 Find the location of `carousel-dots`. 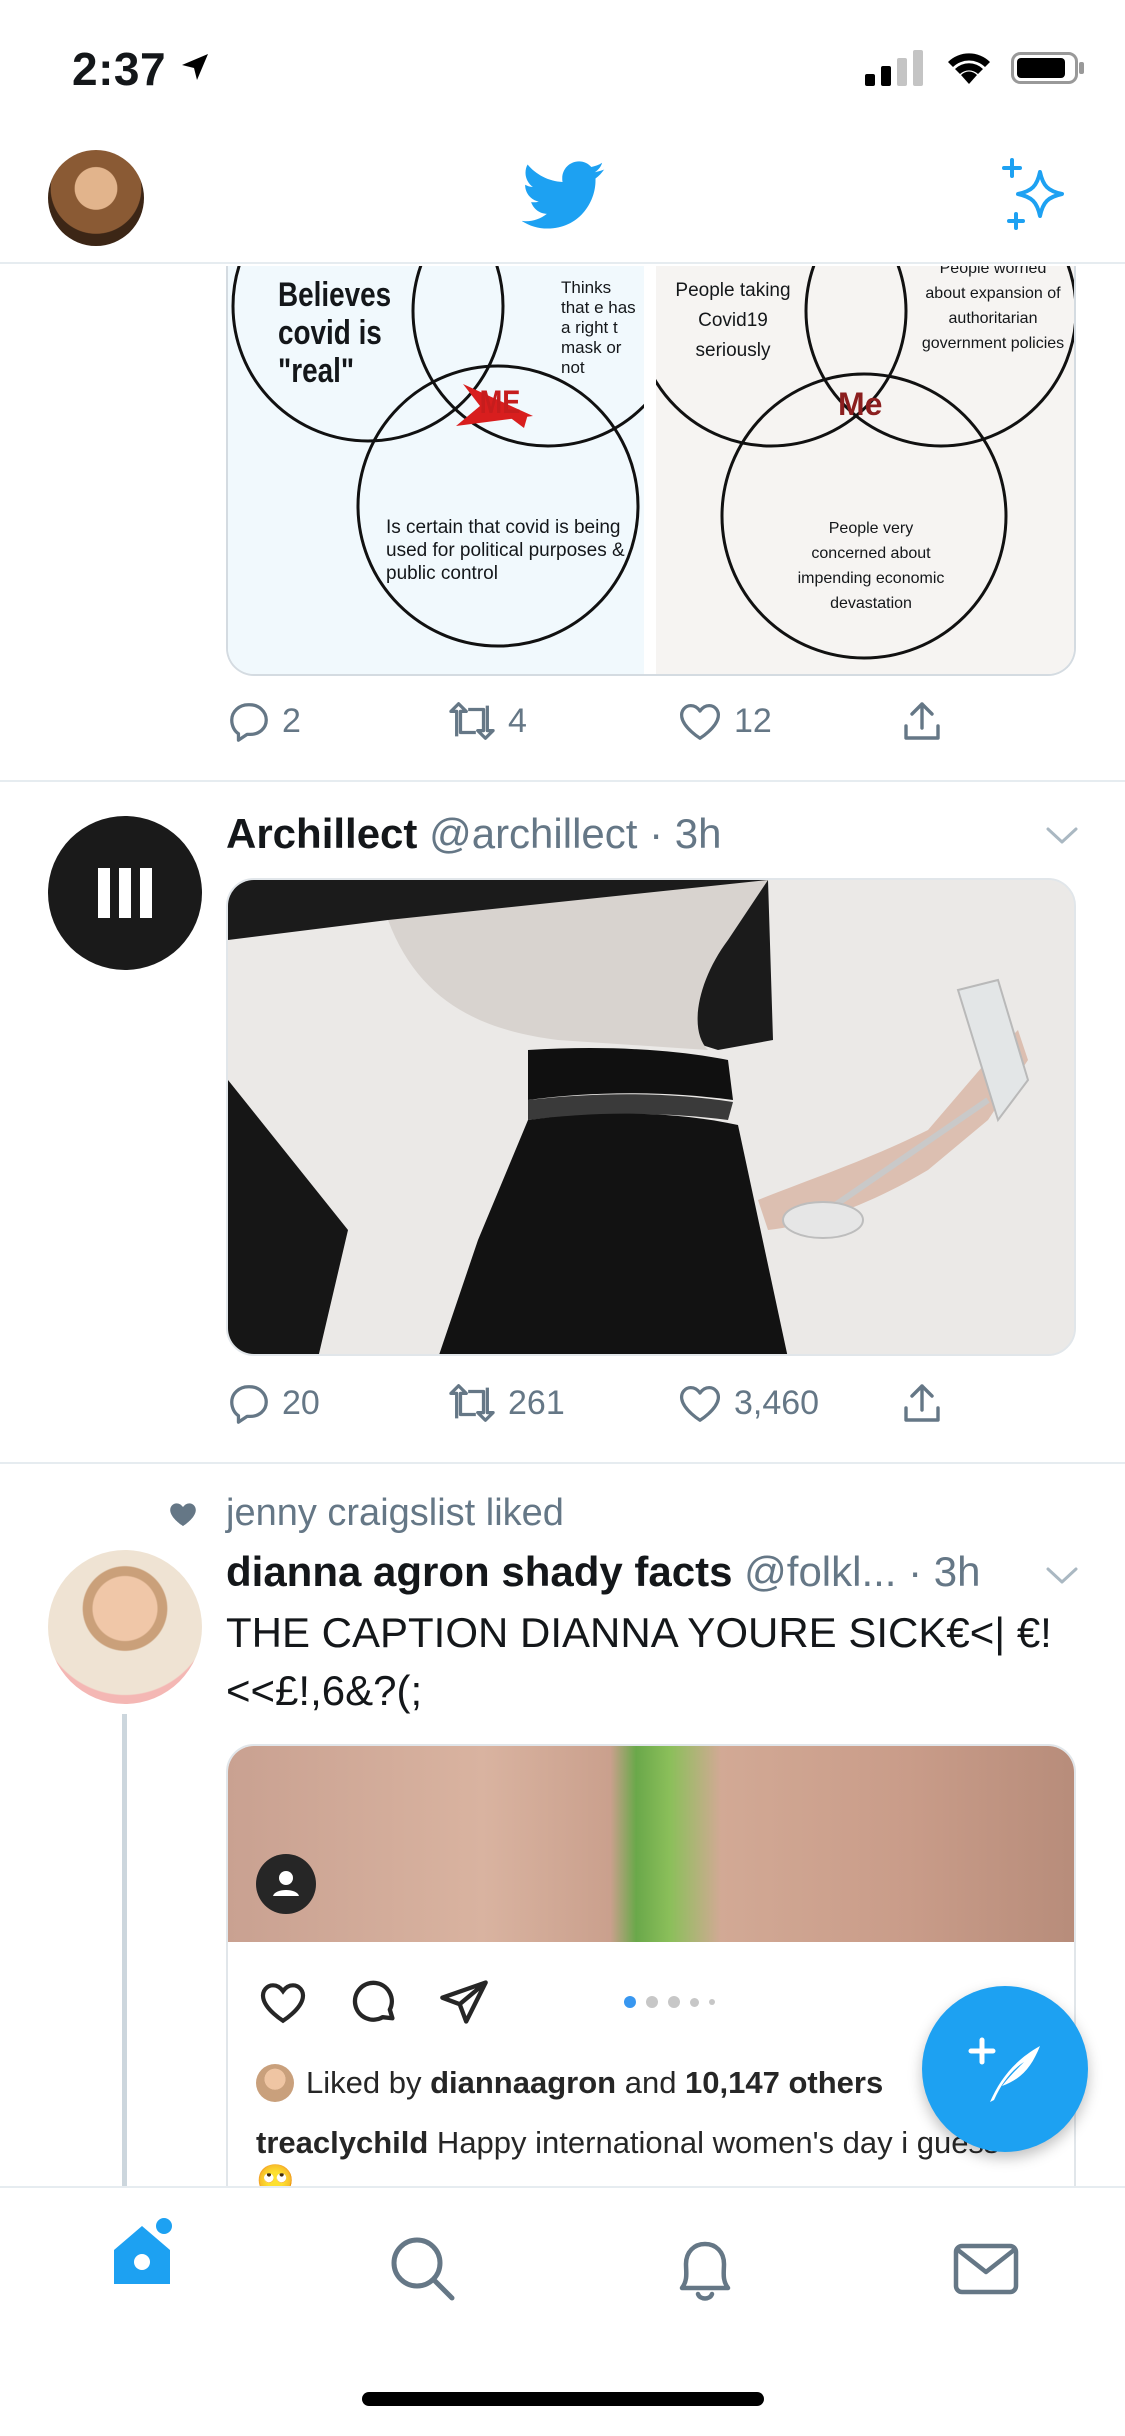

carousel-dots is located at coordinates (669, 2002).